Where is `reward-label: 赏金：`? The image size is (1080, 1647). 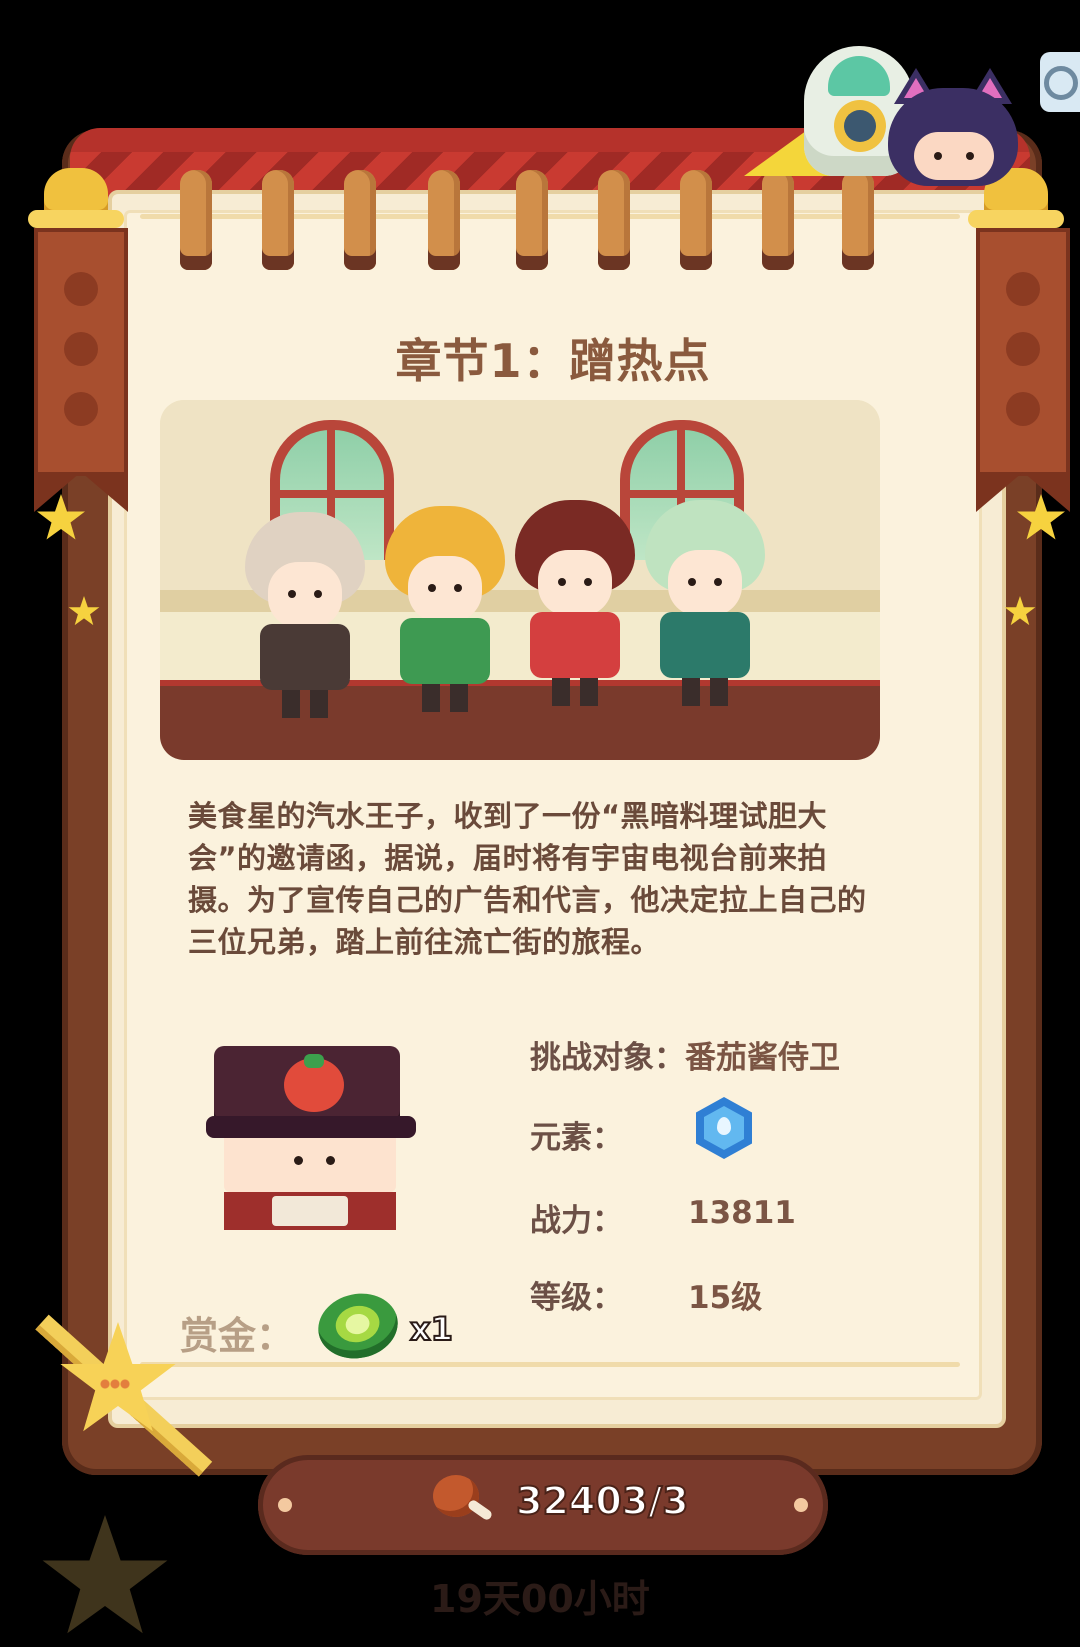 reward-label: 赏金： is located at coordinates (237, 1336).